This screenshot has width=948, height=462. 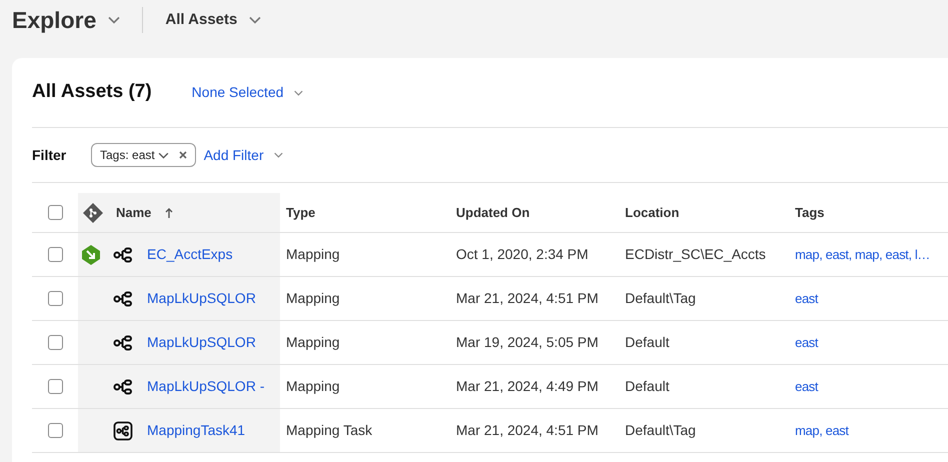 I want to click on source-control-icon, so click(x=93, y=213).